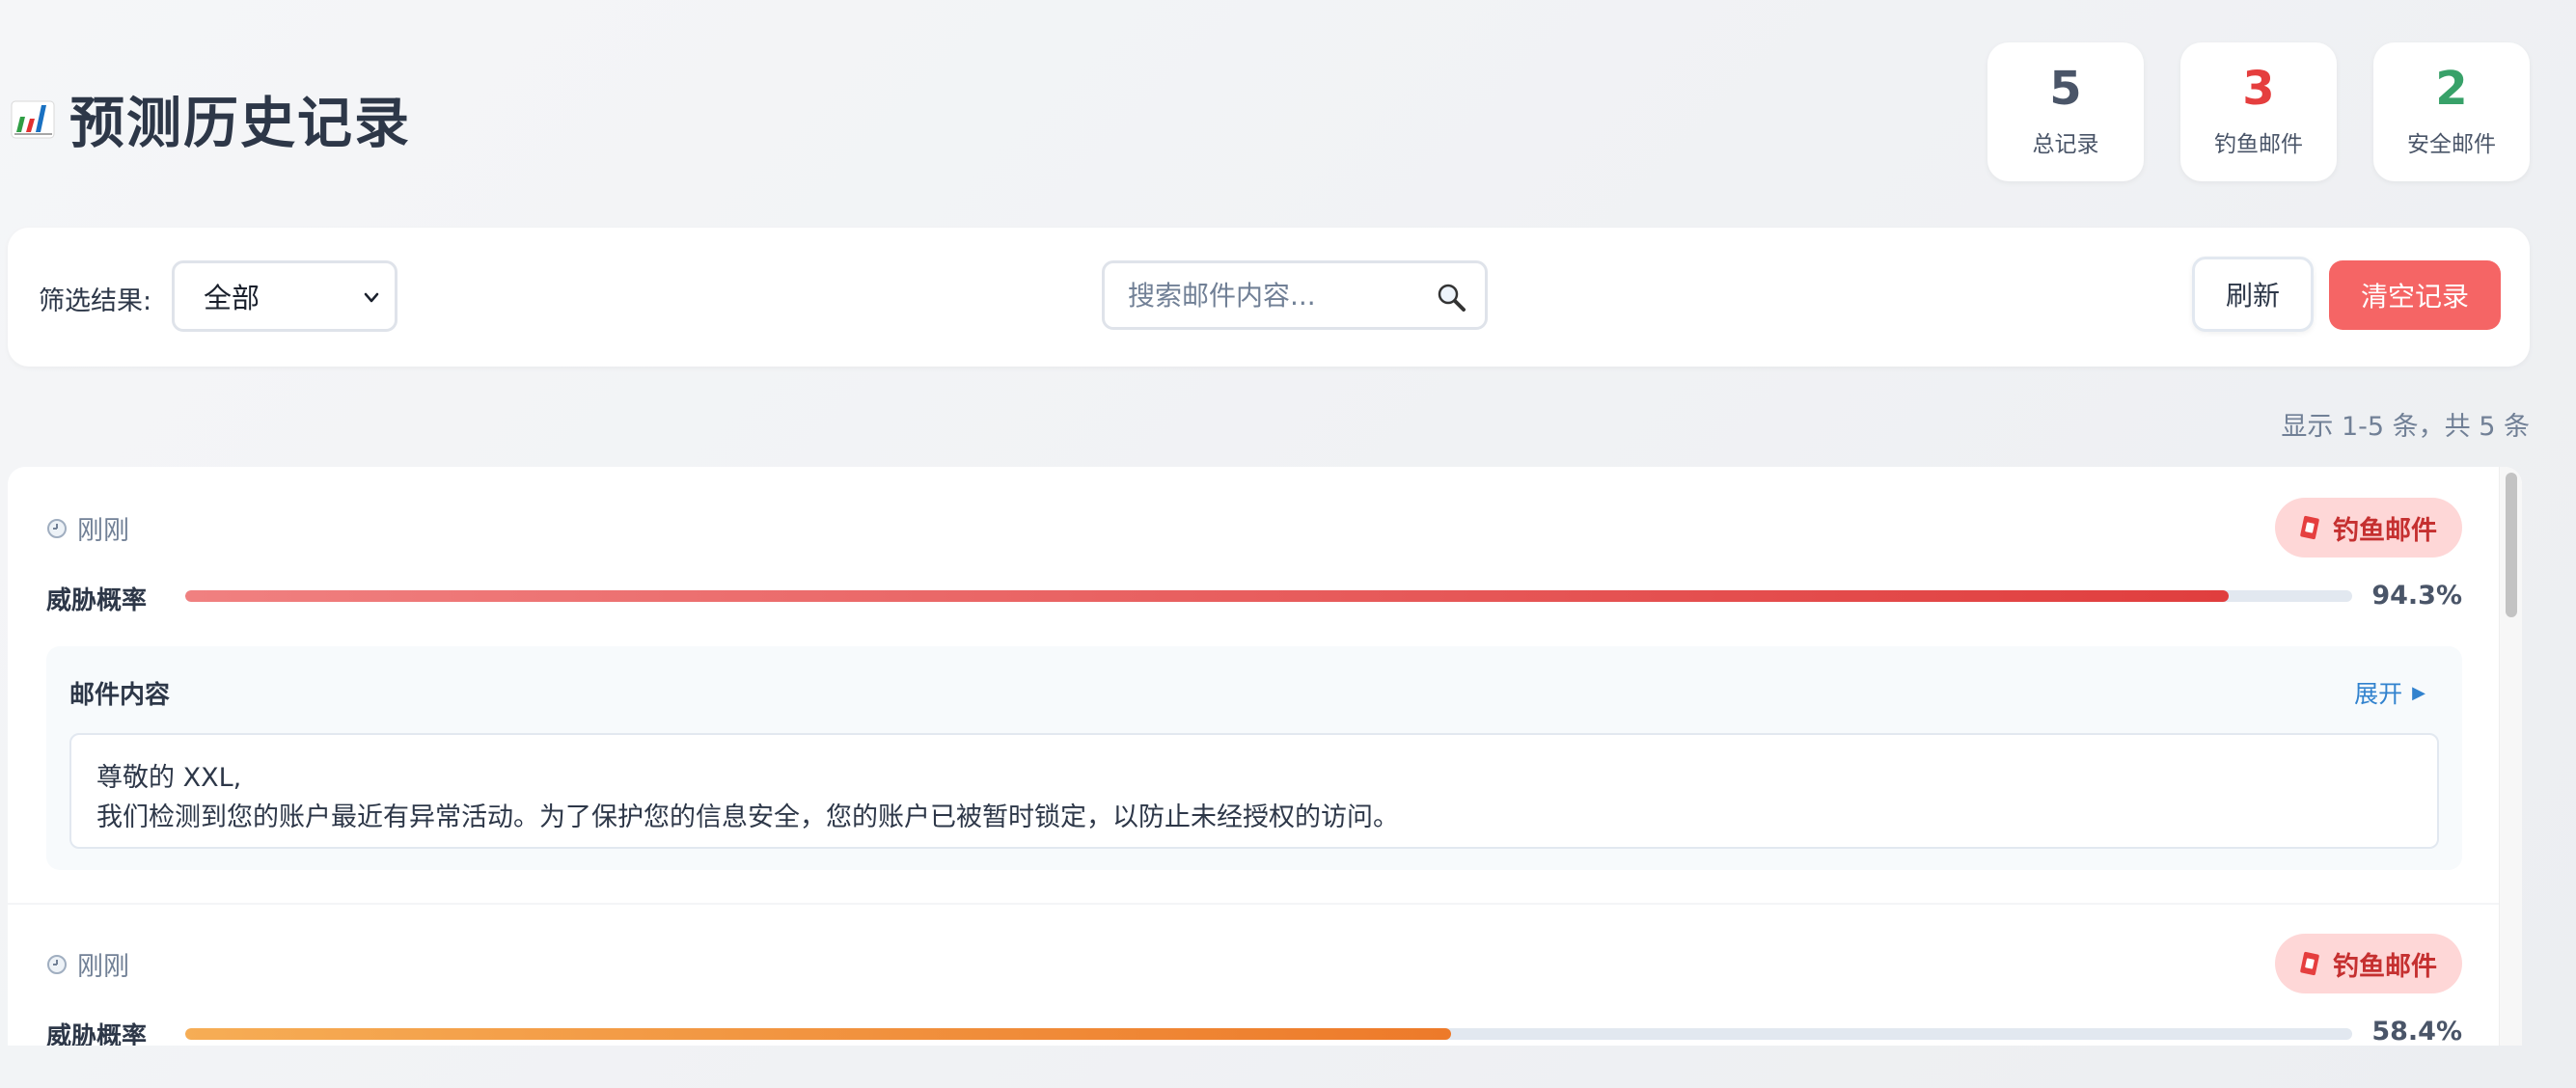 The height and width of the screenshot is (1088, 2576). I want to click on page-title: 预测历史记录, so click(240, 124).